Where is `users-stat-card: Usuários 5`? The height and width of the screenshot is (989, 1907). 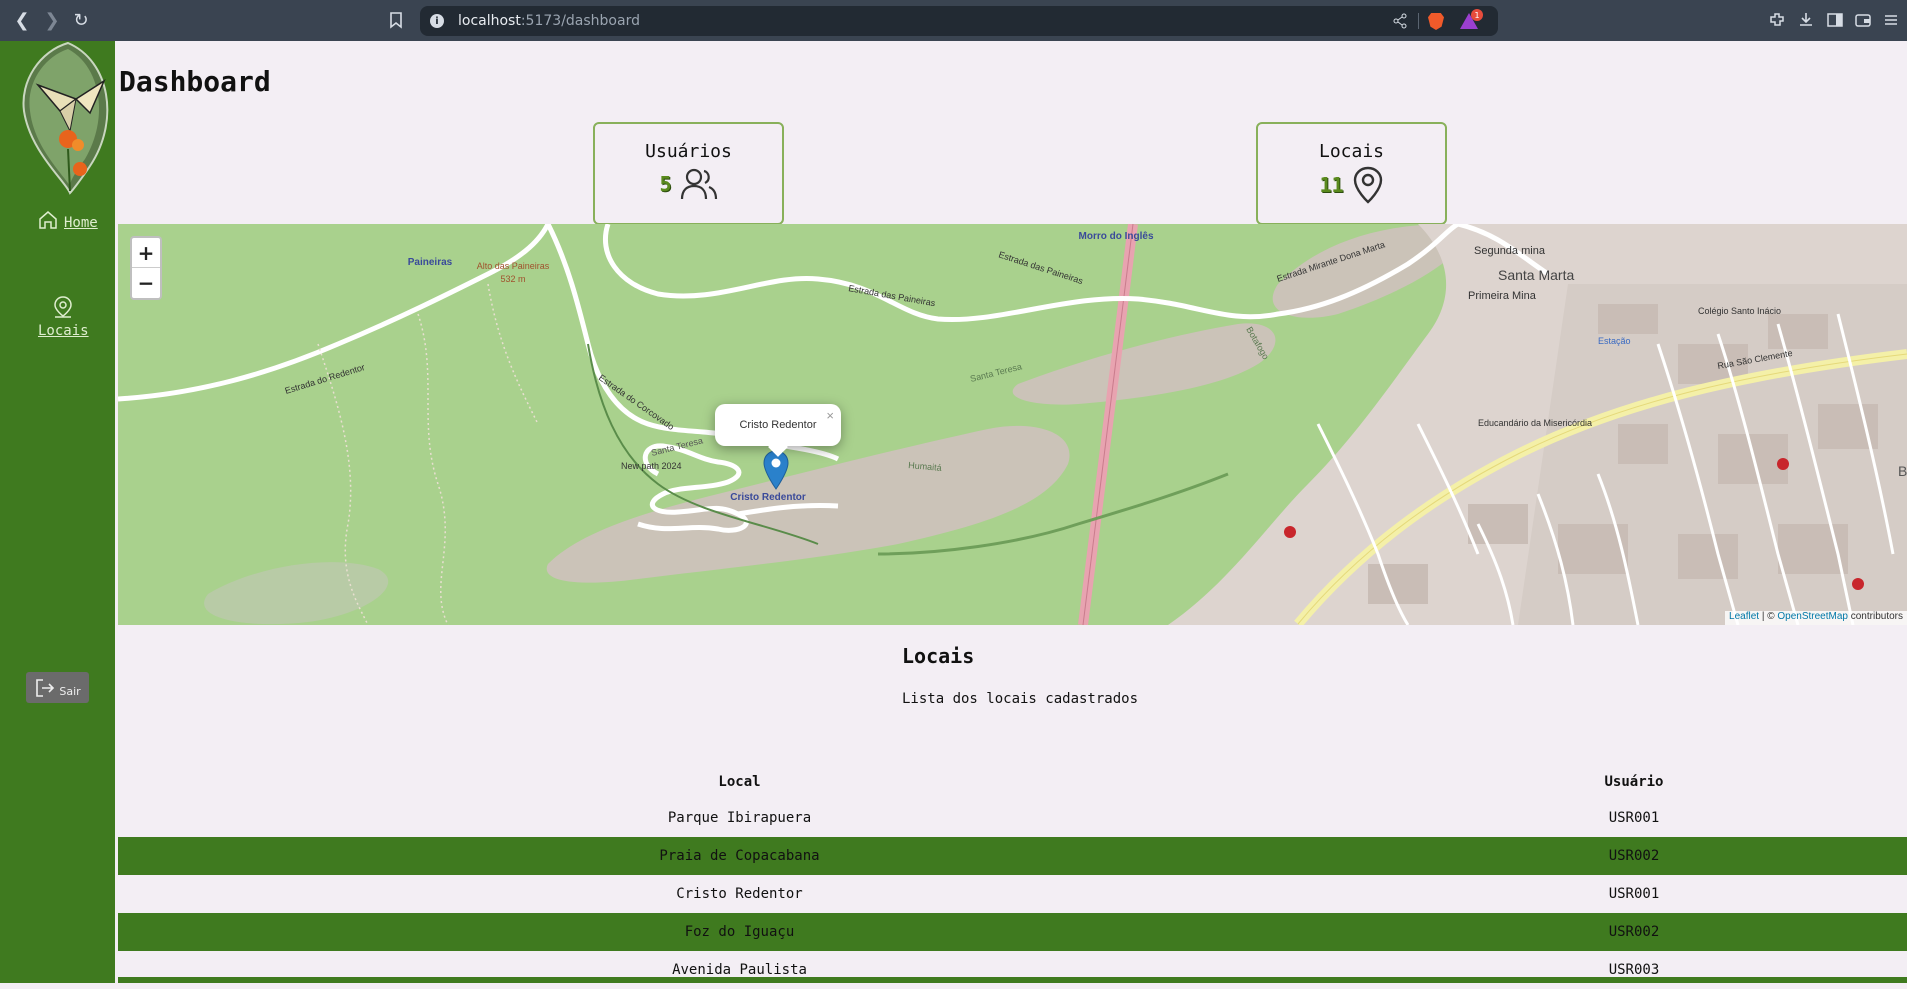 users-stat-card: Usuários 5 is located at coordinates (688, 173).